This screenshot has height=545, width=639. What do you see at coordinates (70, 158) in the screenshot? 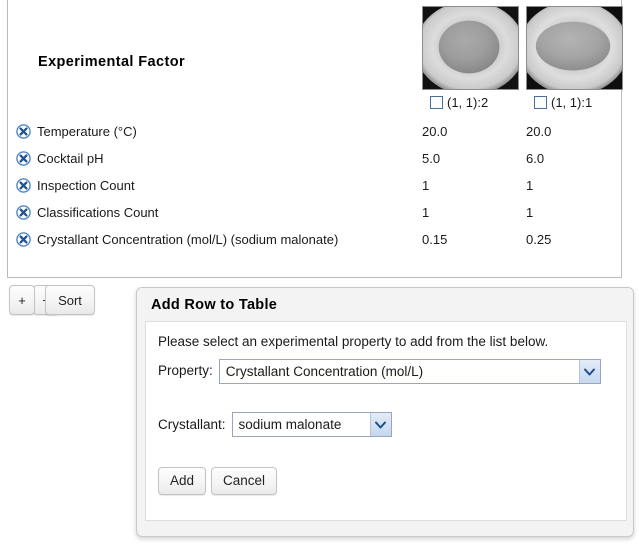
I see `row-label: Cocktail pH` at bounding box center [70, 158].